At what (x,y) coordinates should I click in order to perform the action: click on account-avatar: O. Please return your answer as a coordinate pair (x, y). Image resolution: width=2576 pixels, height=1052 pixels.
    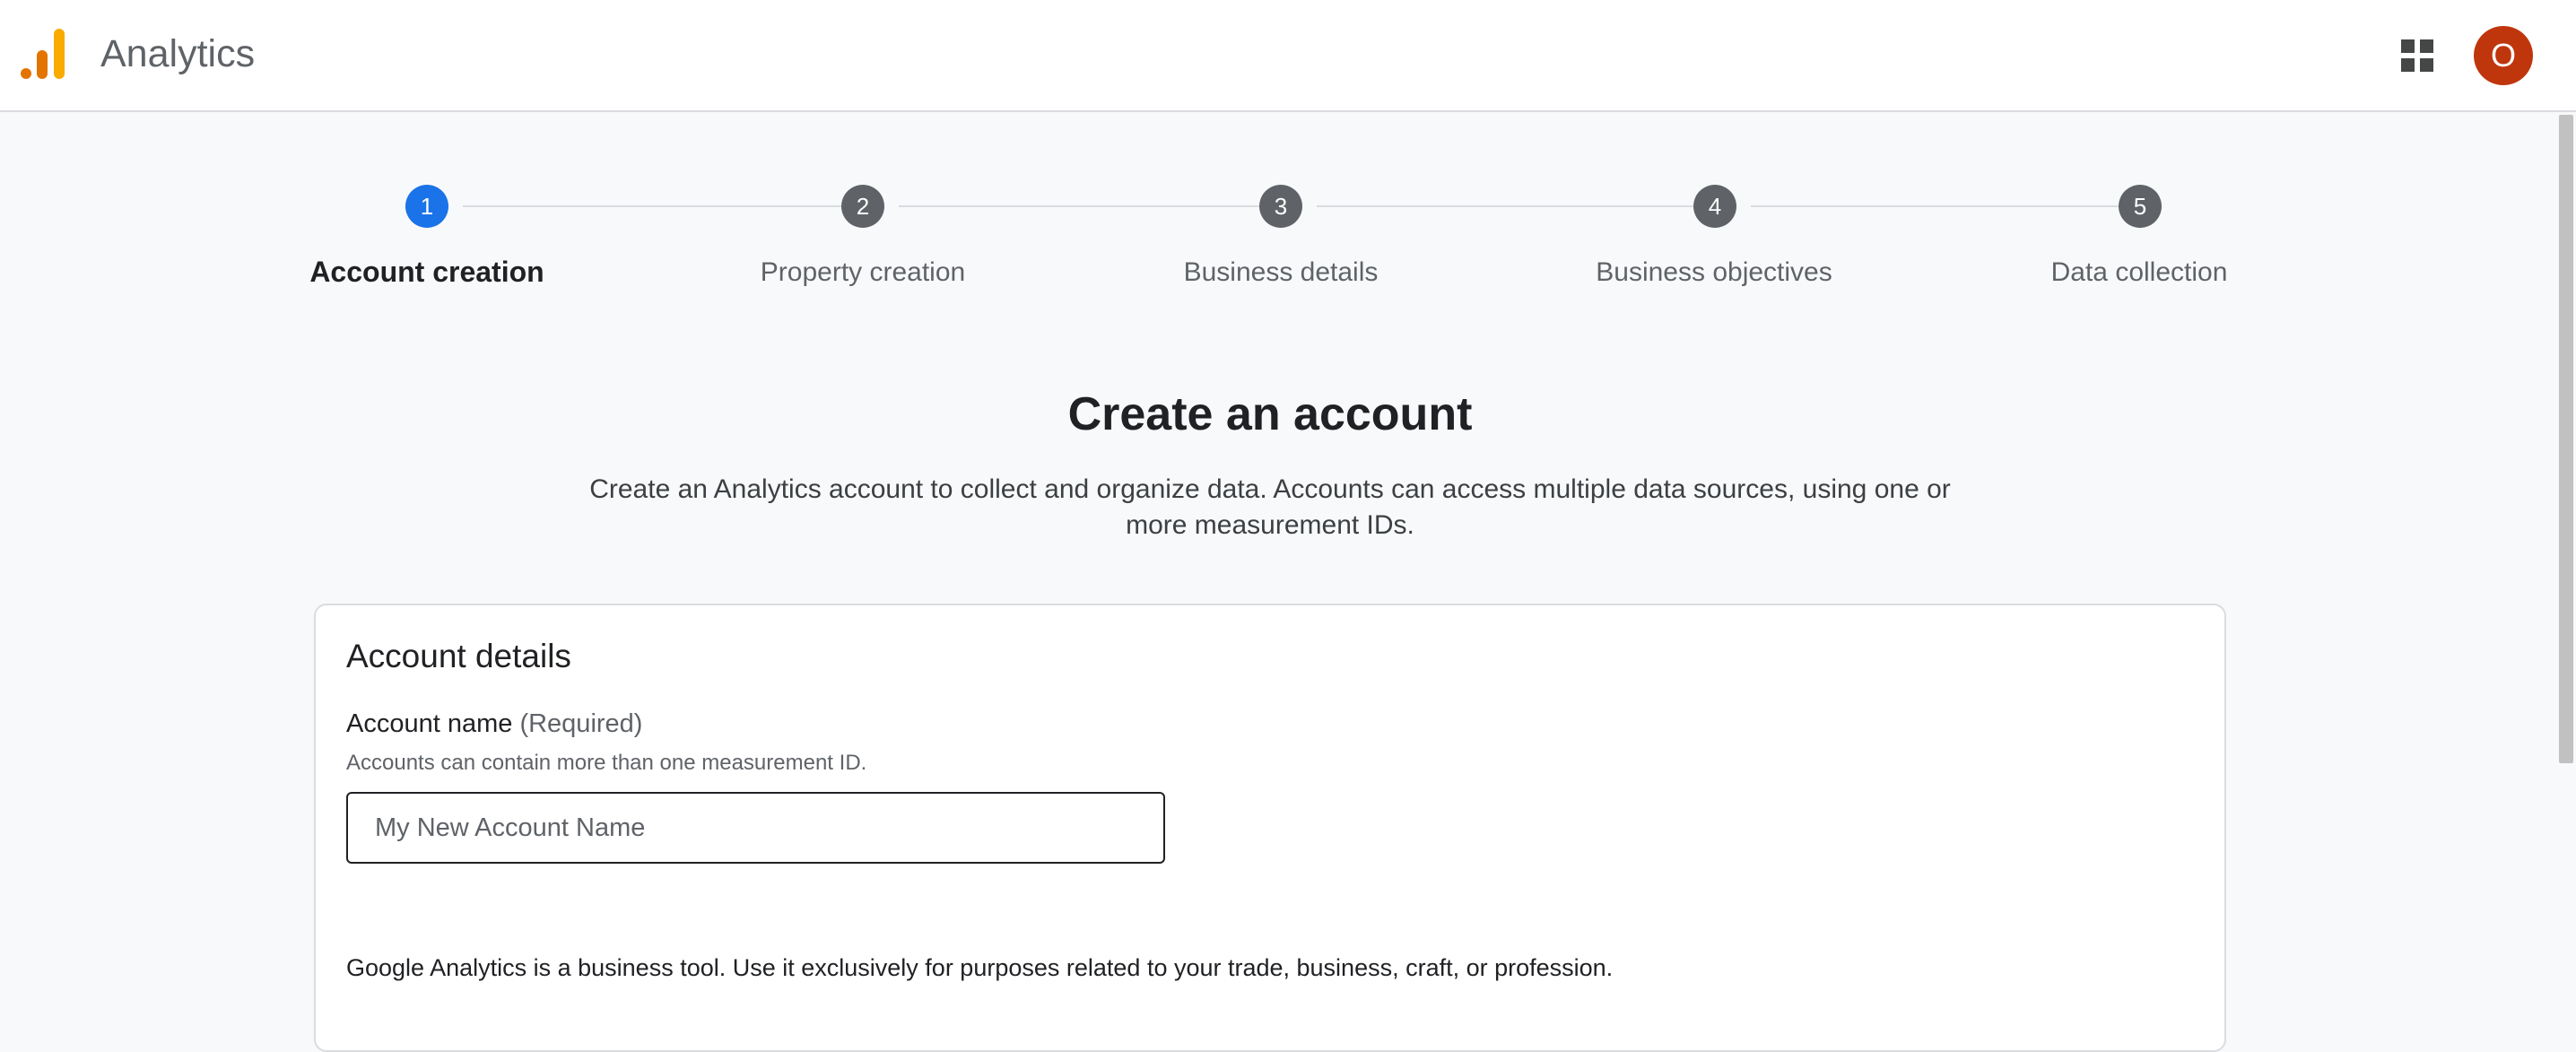
    Looking at the image, I should click on (2503, 55).